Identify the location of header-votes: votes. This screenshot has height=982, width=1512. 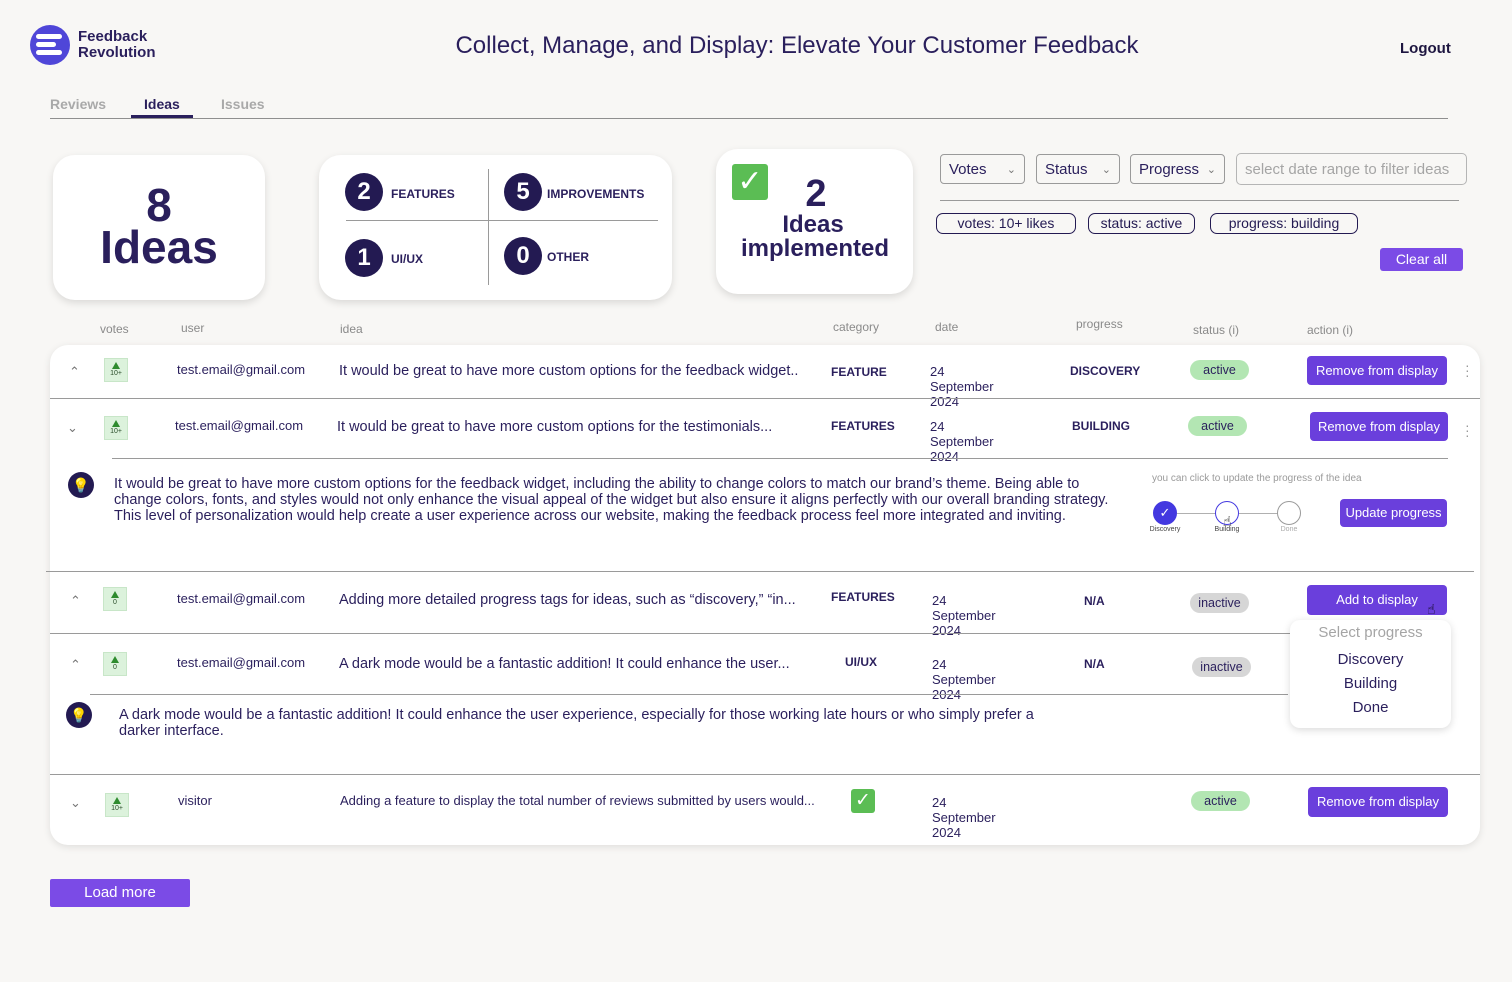
(114, 329).